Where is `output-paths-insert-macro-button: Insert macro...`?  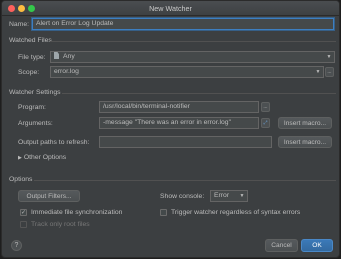
output-paths-insert-macro-button: Insert macro... is located at coordinates (305, 142).